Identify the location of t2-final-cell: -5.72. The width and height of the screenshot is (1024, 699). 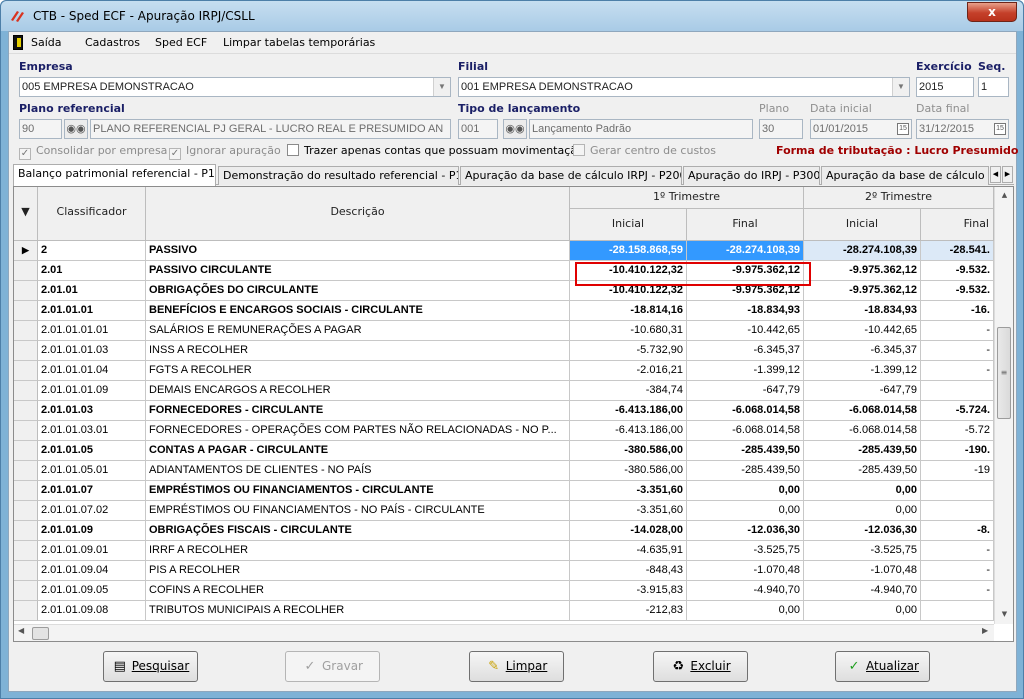
(957, 431).